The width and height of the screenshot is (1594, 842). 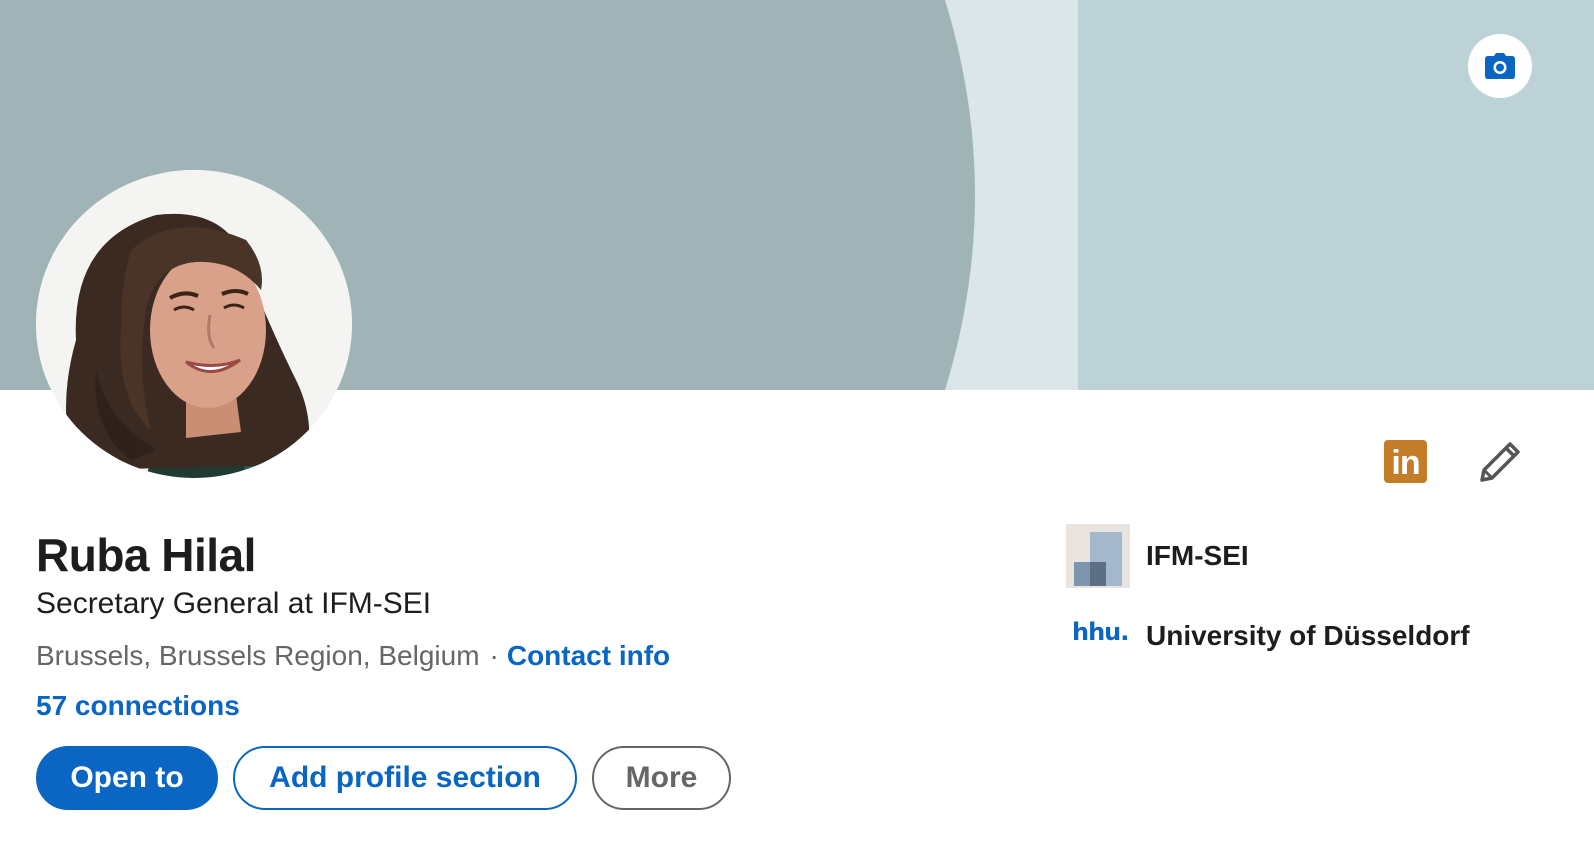 I want to click on more-button: More, so click(x=661, y=778).